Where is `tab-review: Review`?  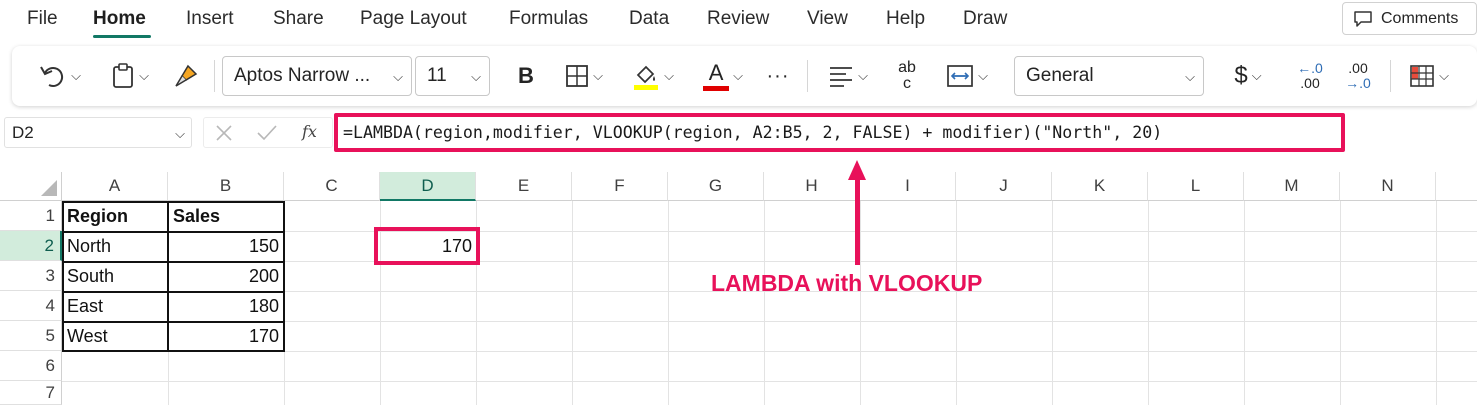 tab-review: Review is located at coordinates (738, 19).